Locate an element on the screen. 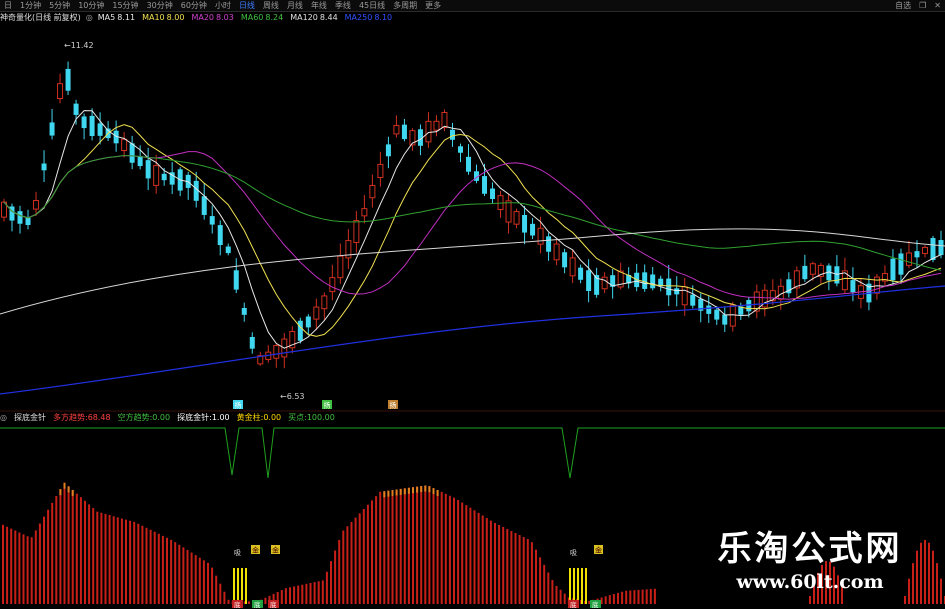 This screenshot has height=609, width=945. period-tab: 季线 is located at coordinates (343, 6).